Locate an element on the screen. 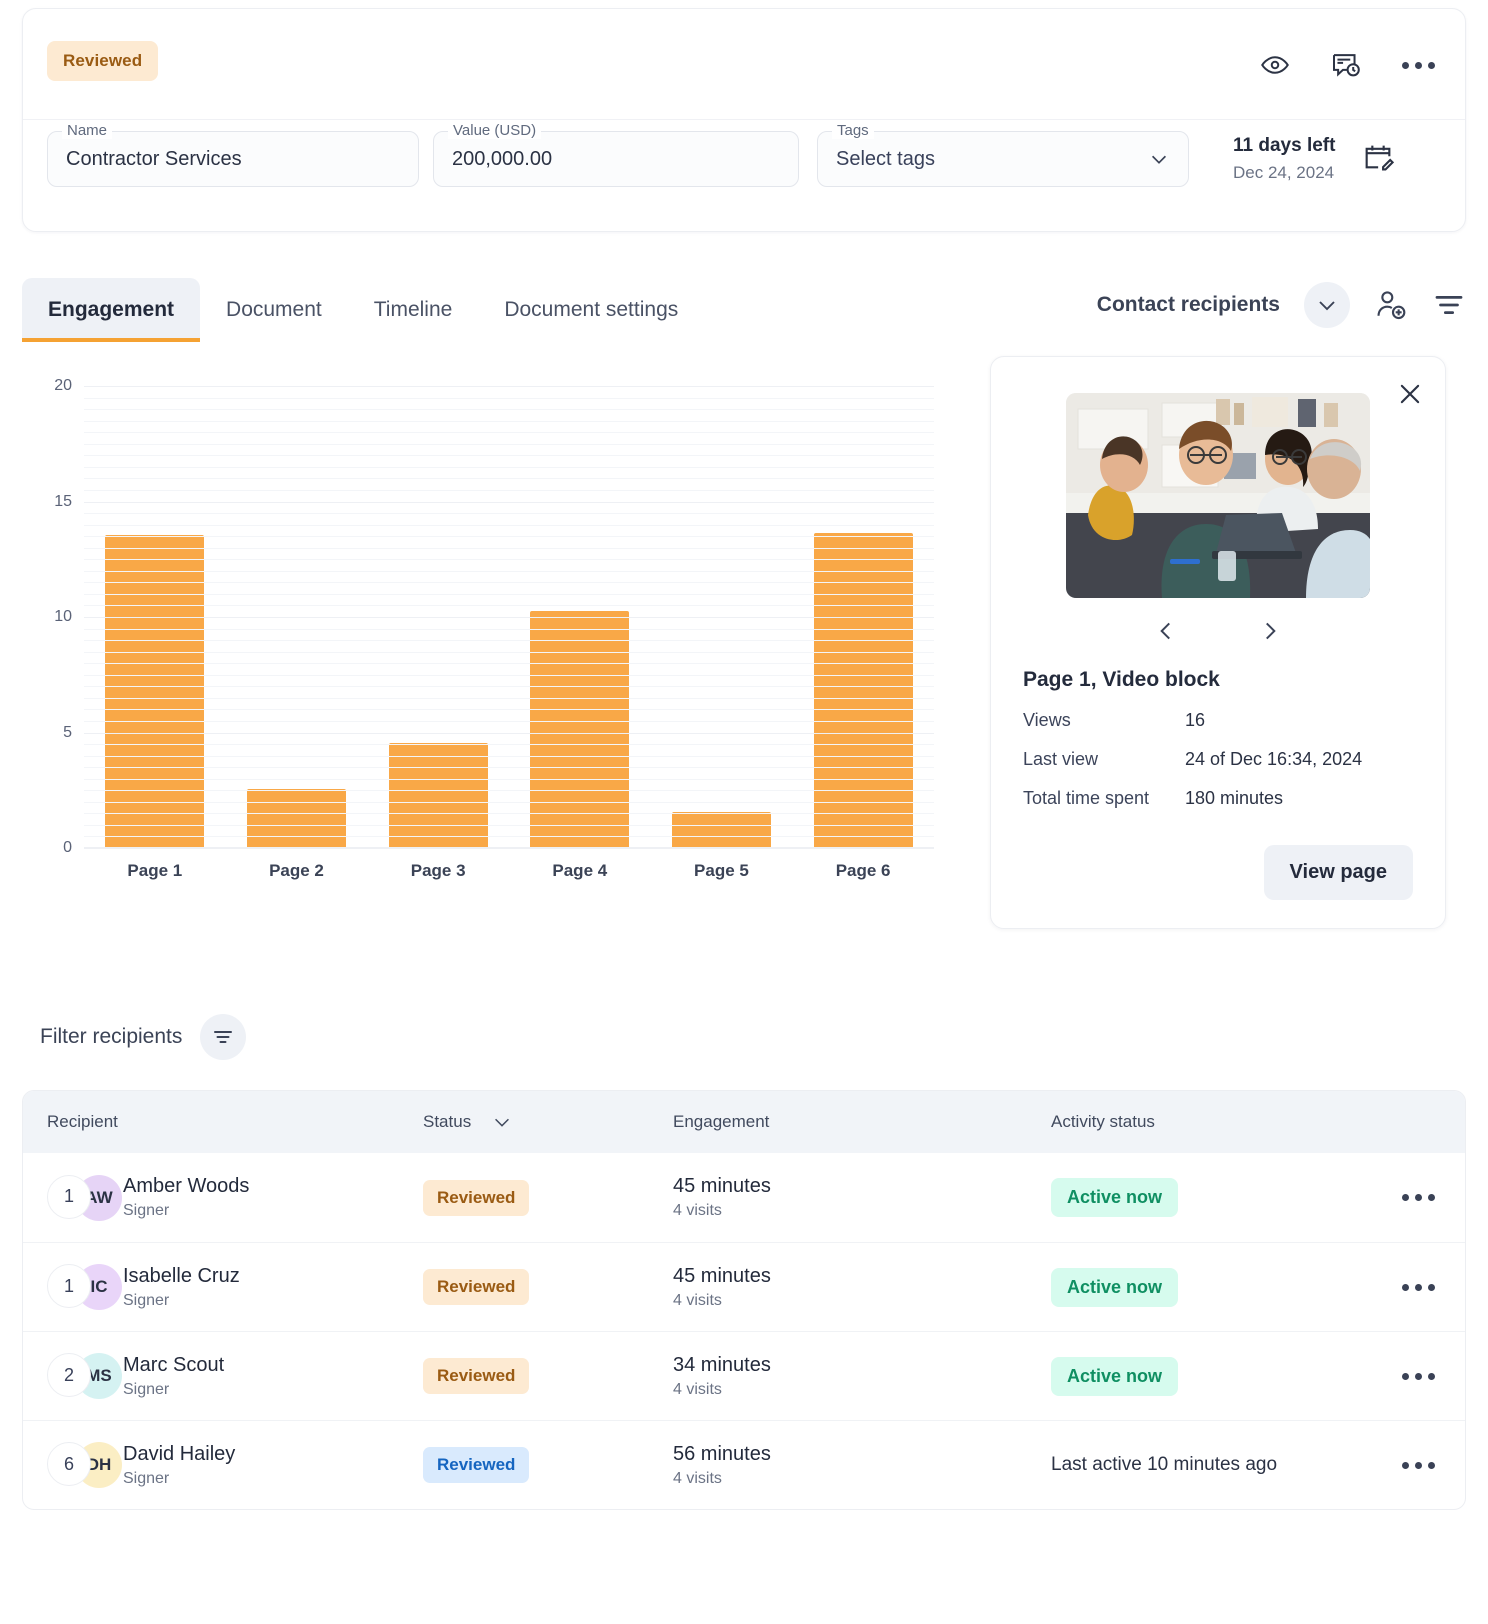  eye-icon is located at coordinates (1275, 65).